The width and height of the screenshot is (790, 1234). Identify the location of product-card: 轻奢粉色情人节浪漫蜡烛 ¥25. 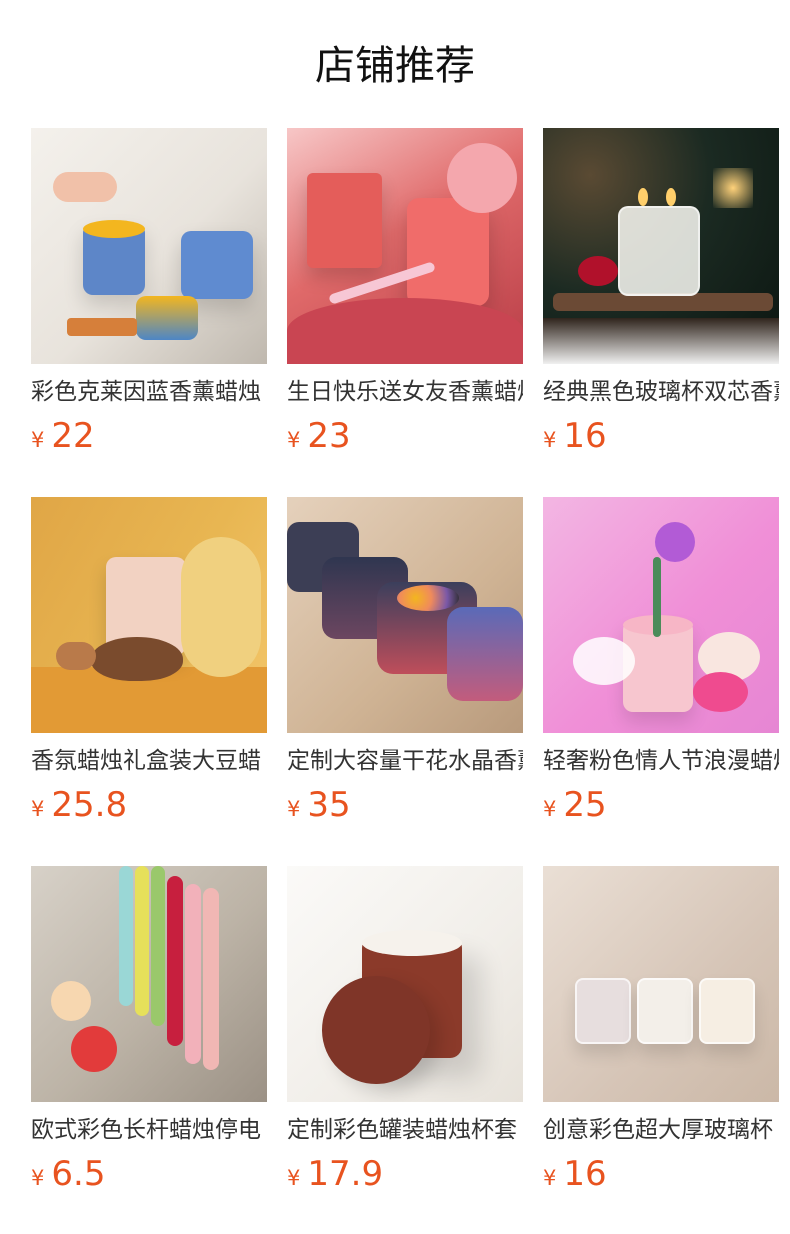
(661, 661).